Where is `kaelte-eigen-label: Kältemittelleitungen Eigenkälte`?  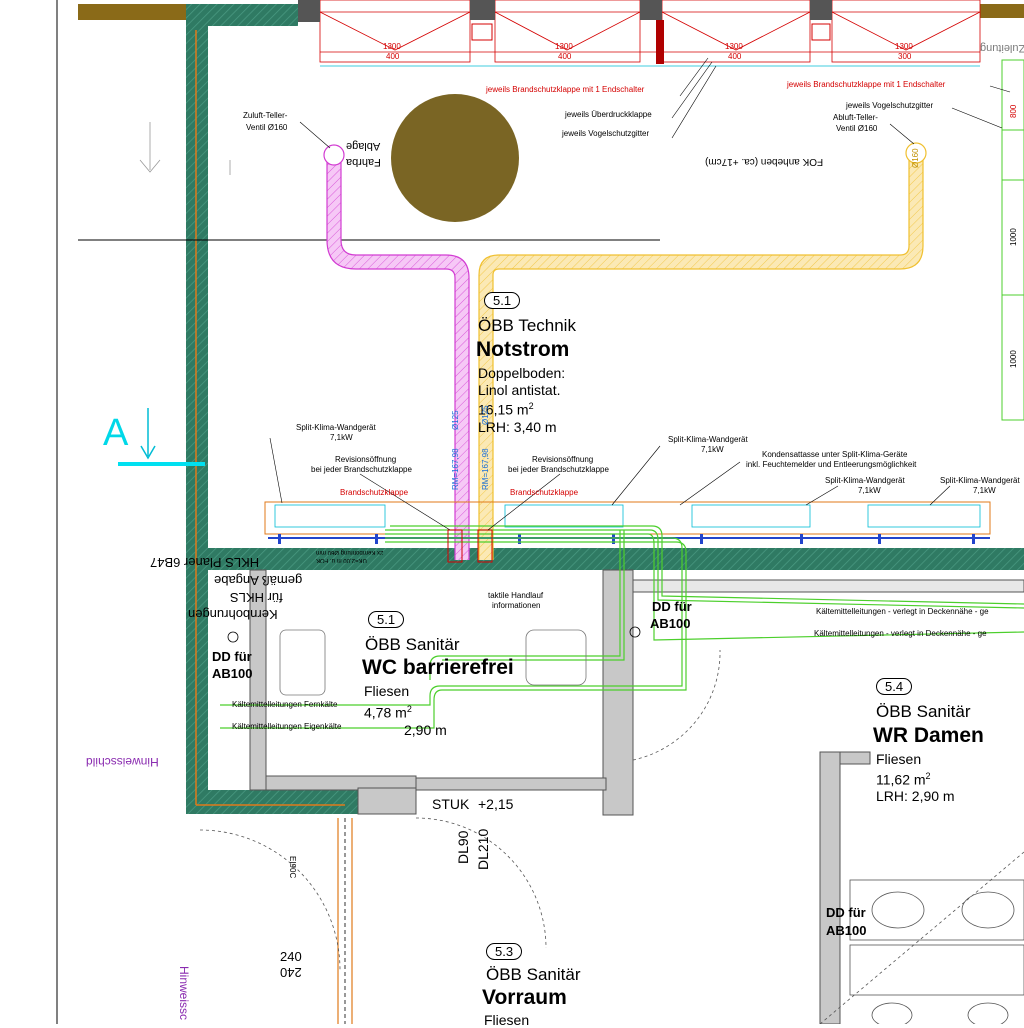 kaelte-eigen-label: Kältemittelleitungen Eigenkälte is located at coordinates (287, 726).